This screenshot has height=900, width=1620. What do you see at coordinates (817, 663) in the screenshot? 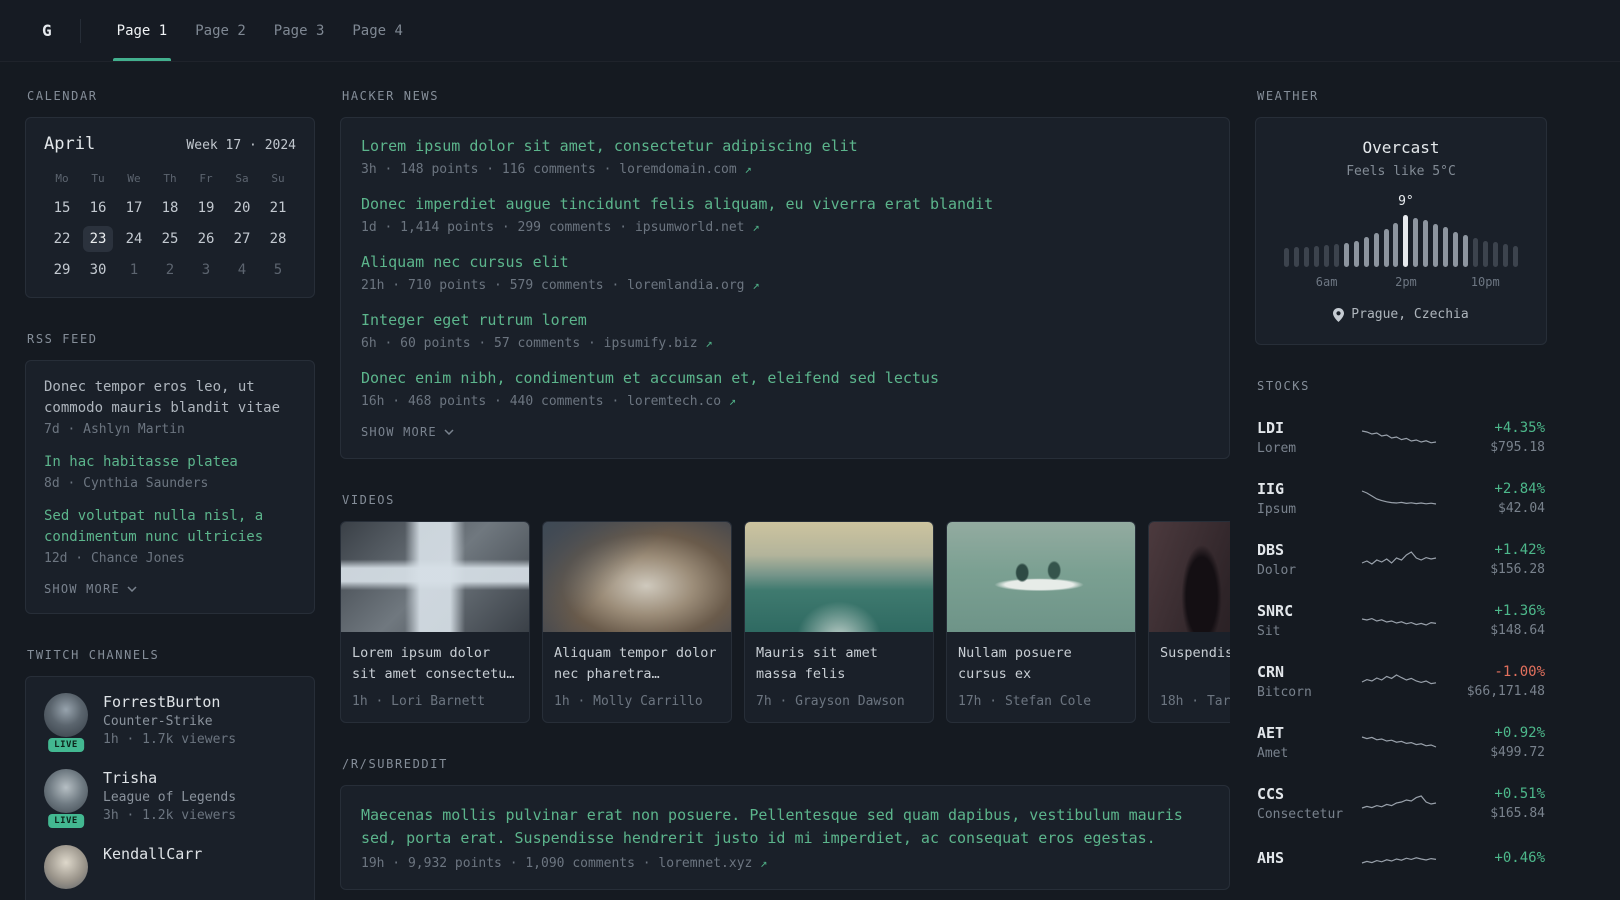
I see `video-title: Mauris sit amet massa felis` at bounding box center [817, 663].